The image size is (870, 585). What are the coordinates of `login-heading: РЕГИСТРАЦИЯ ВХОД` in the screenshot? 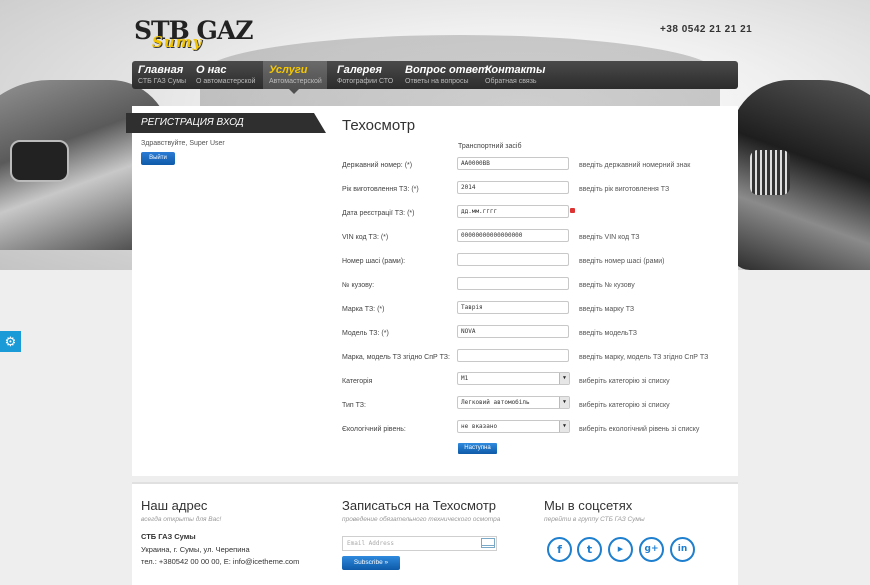 It's located at (226, 123).